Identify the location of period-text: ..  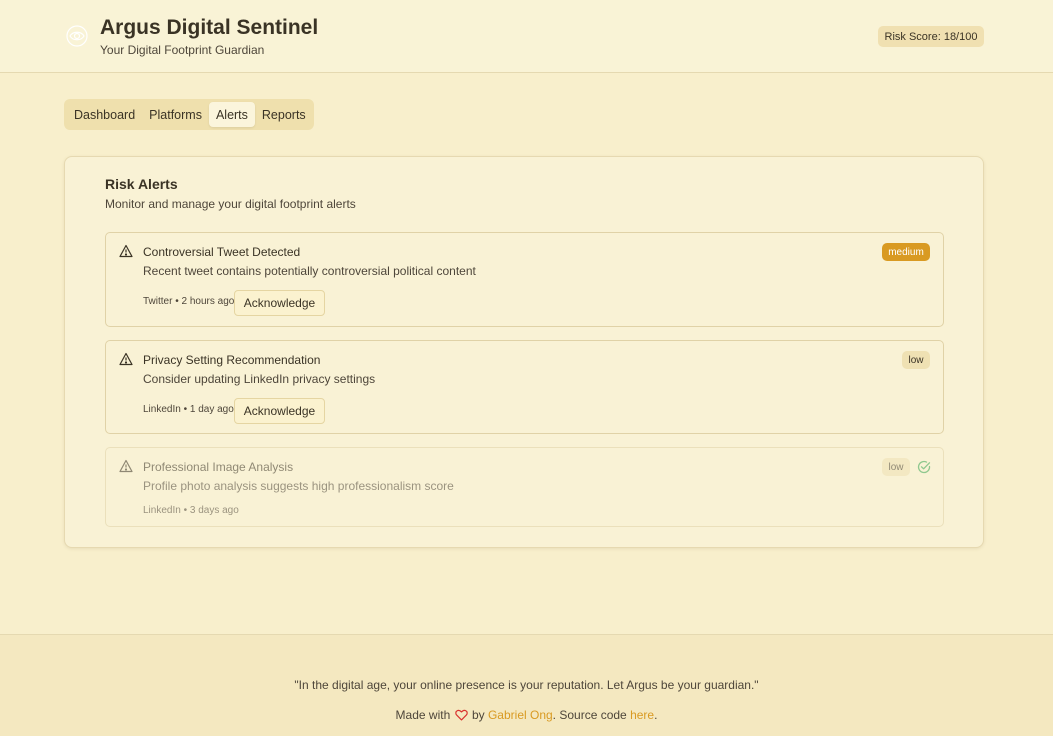
(656, 715).